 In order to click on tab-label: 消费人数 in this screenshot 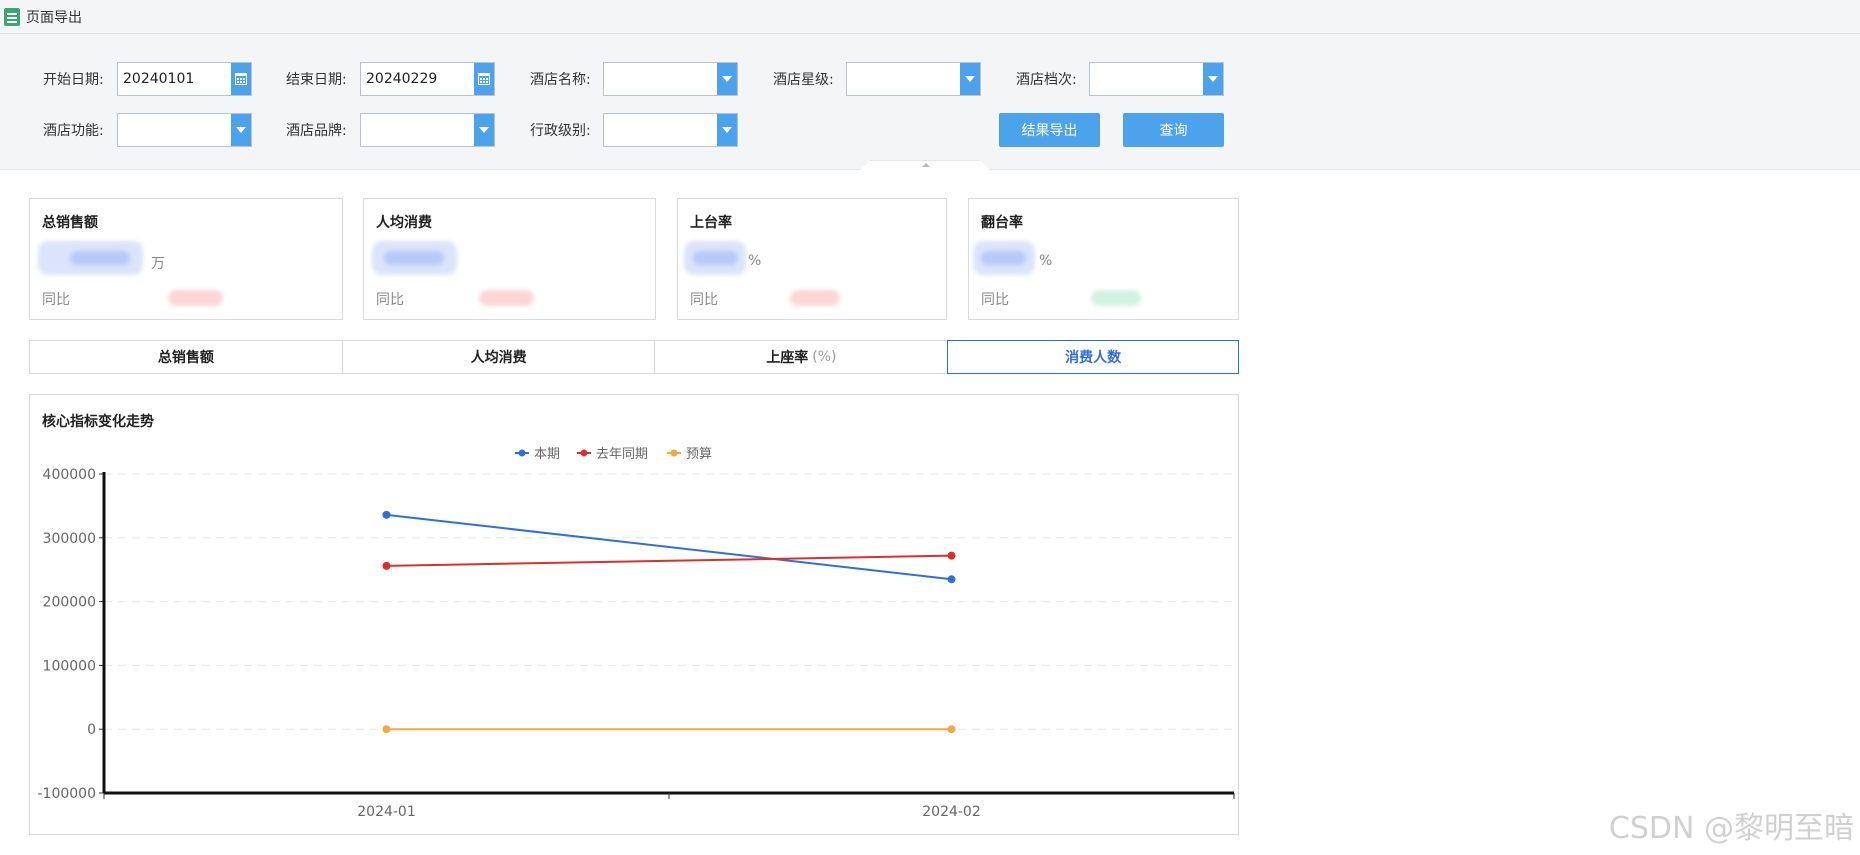, I will do `click(1093, 358)`.